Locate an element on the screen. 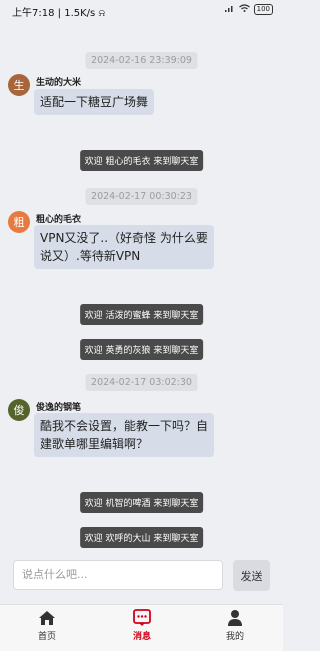 The width and height of the screenshot is (320, 651). avatar: 俊 is located at coordinates (19, 410).